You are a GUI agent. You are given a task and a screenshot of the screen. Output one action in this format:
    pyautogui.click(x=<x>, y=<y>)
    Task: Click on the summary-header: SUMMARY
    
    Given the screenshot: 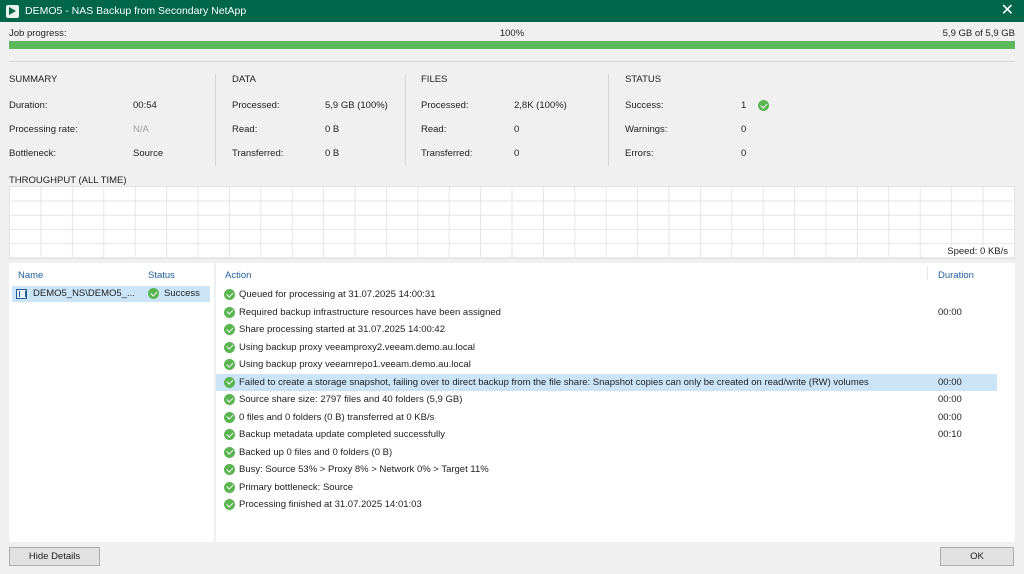 What is the action you would take?
    pyautogui.click(x=33, y=79)
    